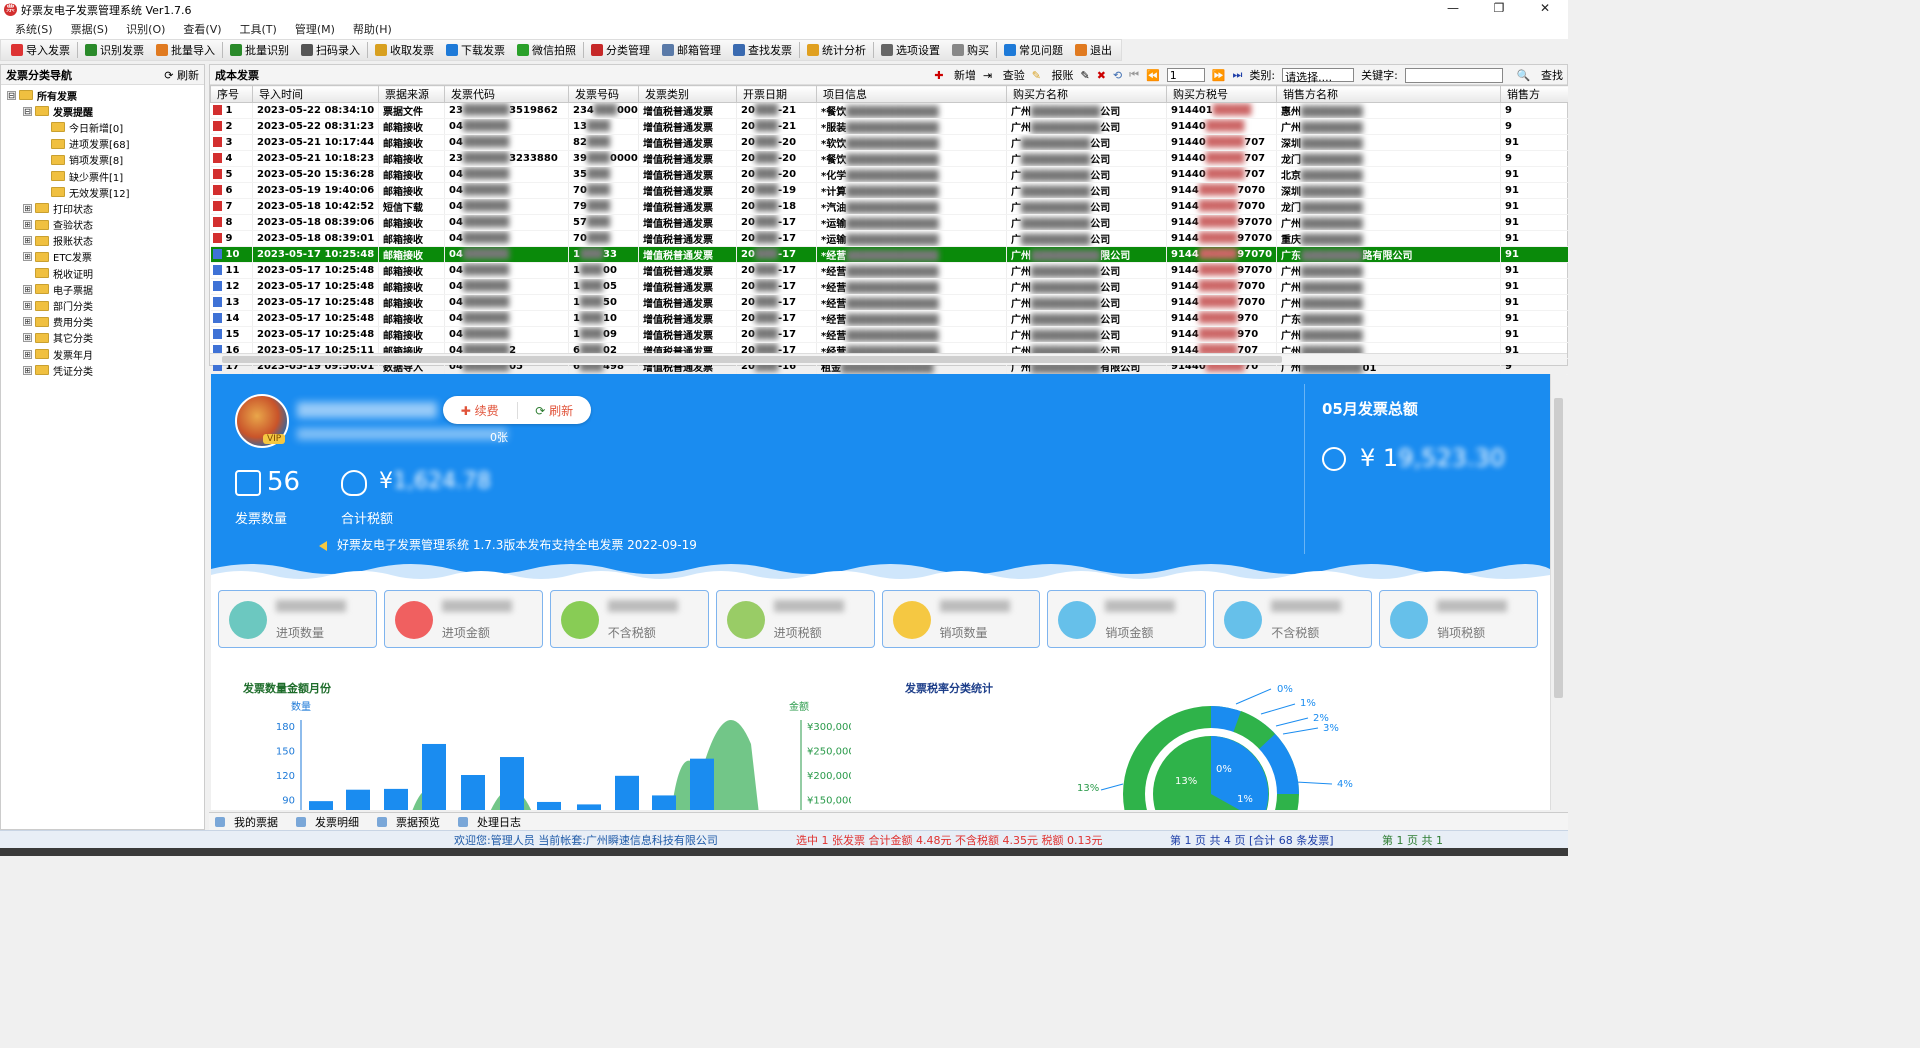  What do you see at coordinates (102, 127) in the screenshot?
I see `nav-item: 今日新增[0]` at bounding box center [102, 127].